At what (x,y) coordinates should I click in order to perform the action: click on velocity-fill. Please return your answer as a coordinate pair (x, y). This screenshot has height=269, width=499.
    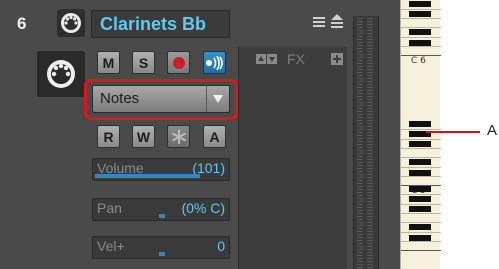
    Looking at the image, I should click on (162, 254).